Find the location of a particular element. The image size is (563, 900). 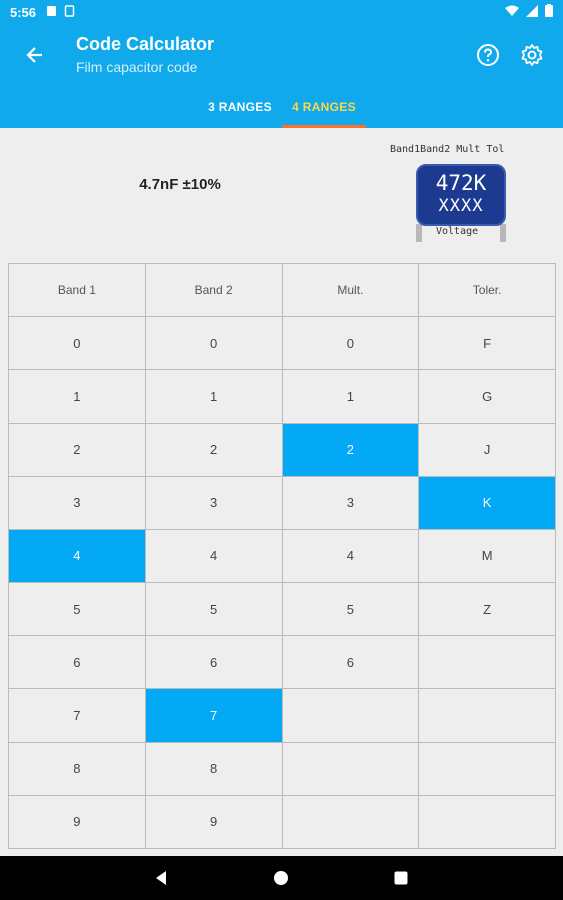

cap-label-band1: Band1 is located at coordinates (405, 149).